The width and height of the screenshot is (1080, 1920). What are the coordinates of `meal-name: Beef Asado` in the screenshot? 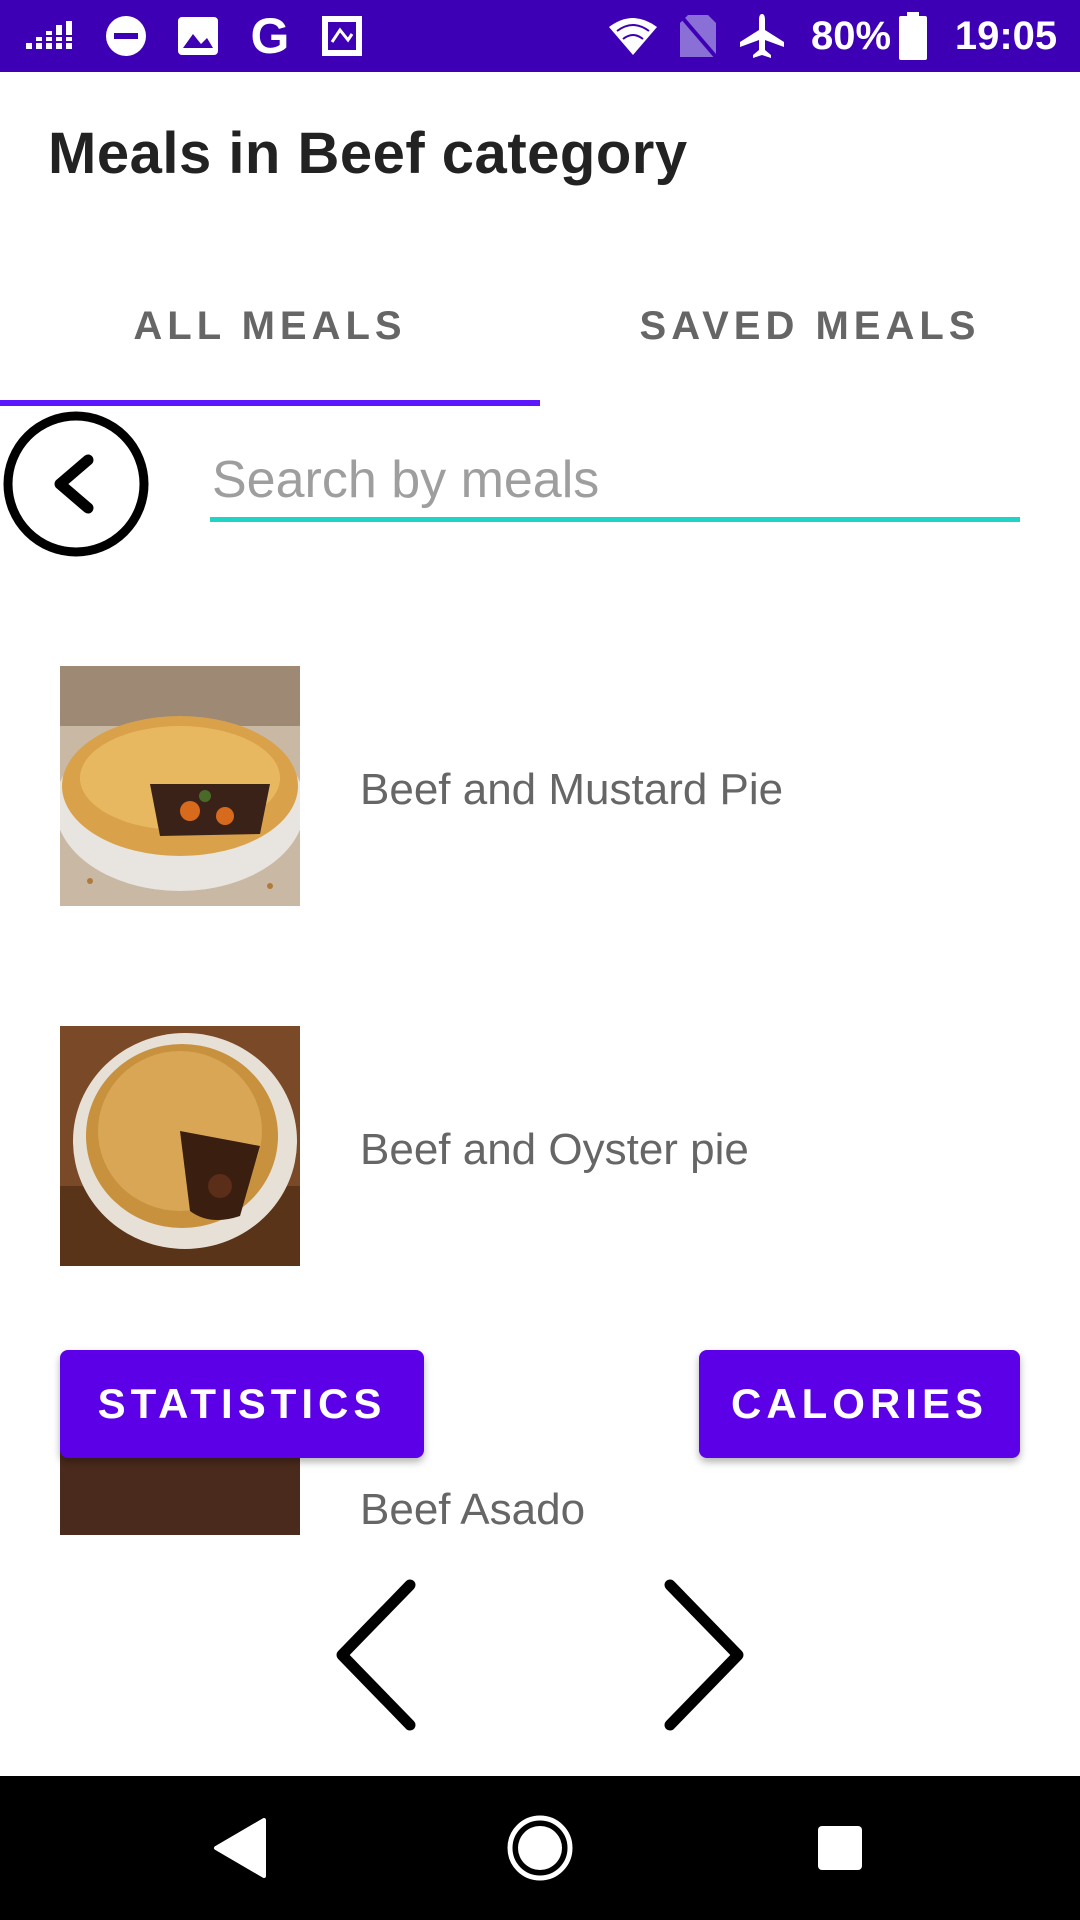 It's located at (473, 1509).